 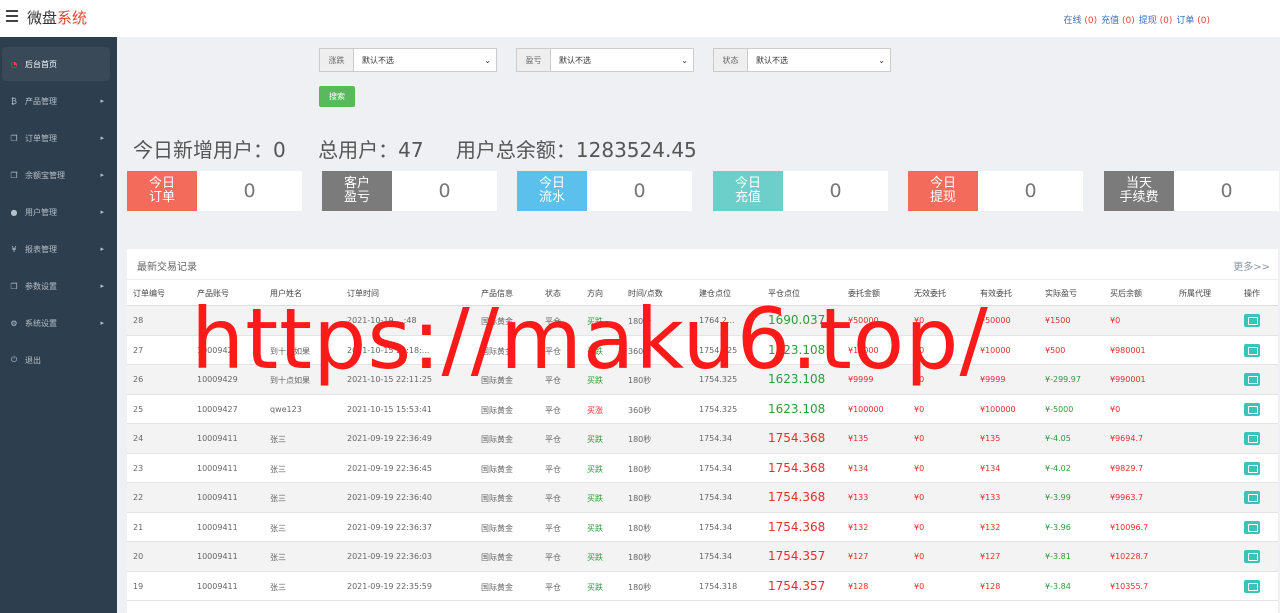 What do you see at coordinates (993, 379) in the screenshot?
I see `table-cell-valid: ¥9999` at bounding box center [993, 379].